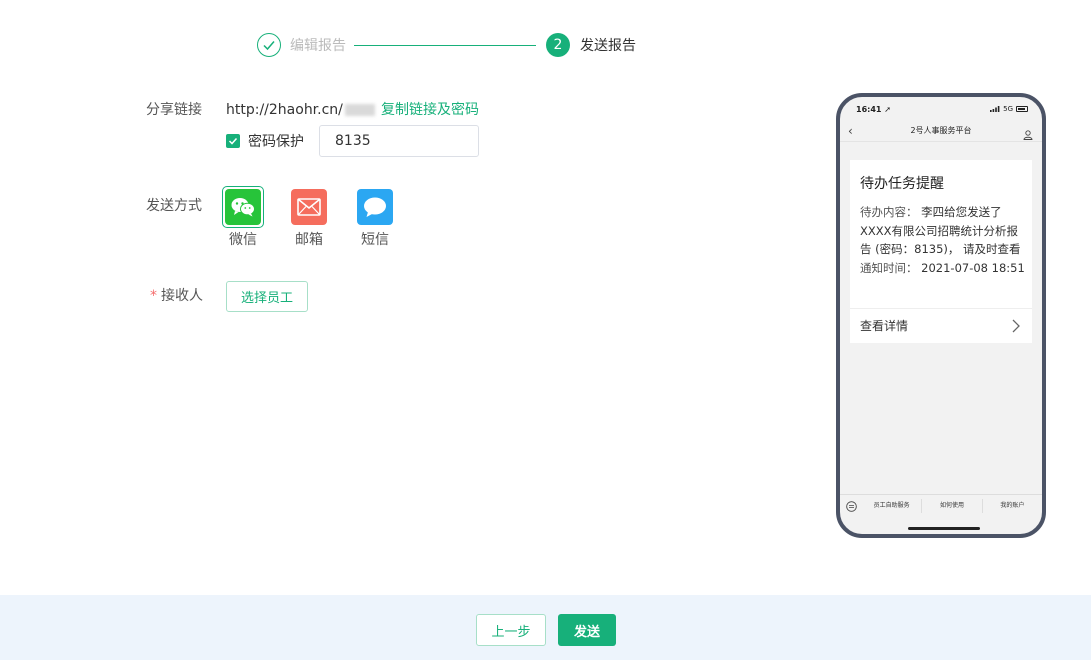  I want to click on view-detail-link: 查看详情, so click(884, 326).